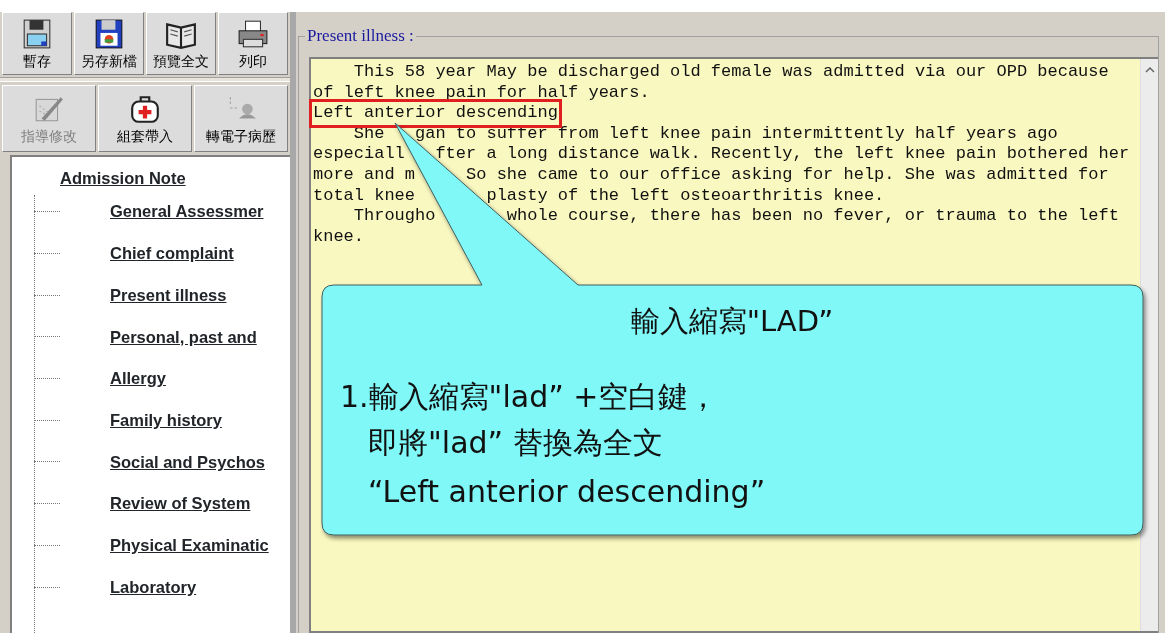  Describe the element at coordinates (732, 321) in the screenshot. I see `callout-title: 輸入縮寫"LAD”` at that location.